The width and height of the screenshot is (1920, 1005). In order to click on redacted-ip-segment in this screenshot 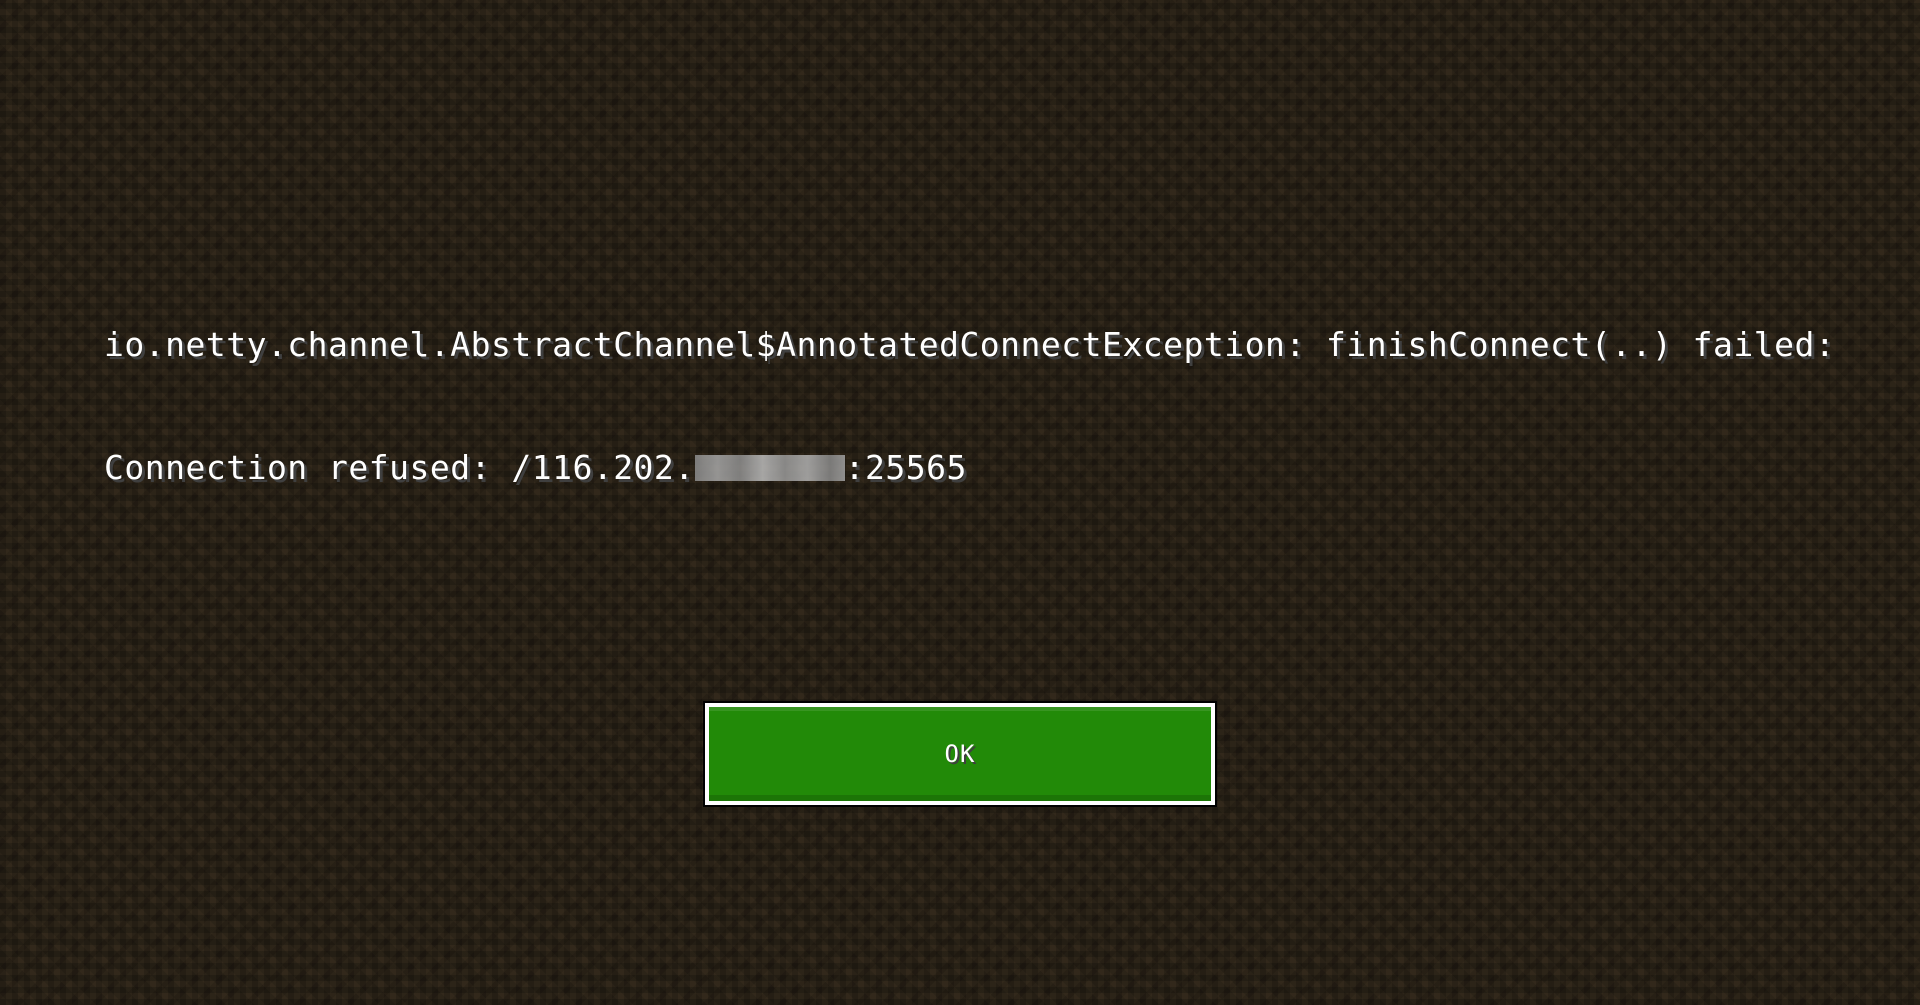, I will do `click(769, 468)`.